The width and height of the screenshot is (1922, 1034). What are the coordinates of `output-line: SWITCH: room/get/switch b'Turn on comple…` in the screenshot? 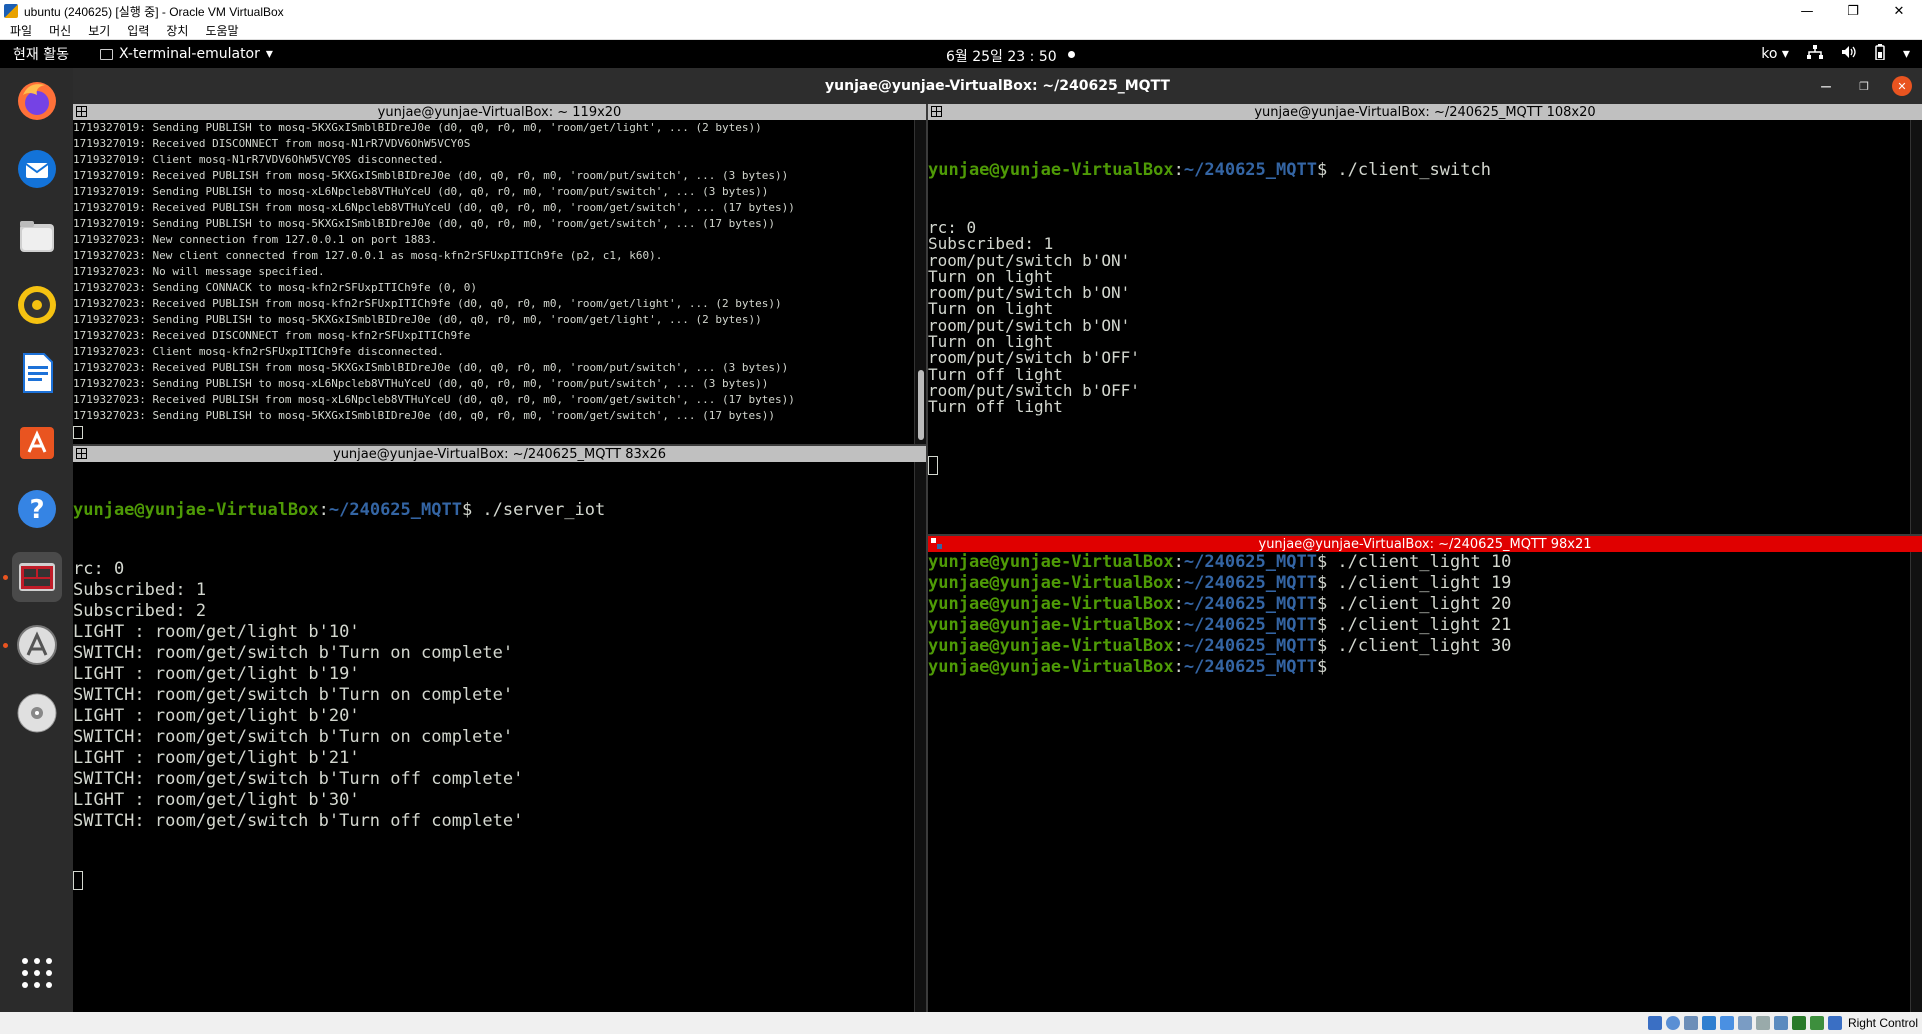 It's located at (293, 737).